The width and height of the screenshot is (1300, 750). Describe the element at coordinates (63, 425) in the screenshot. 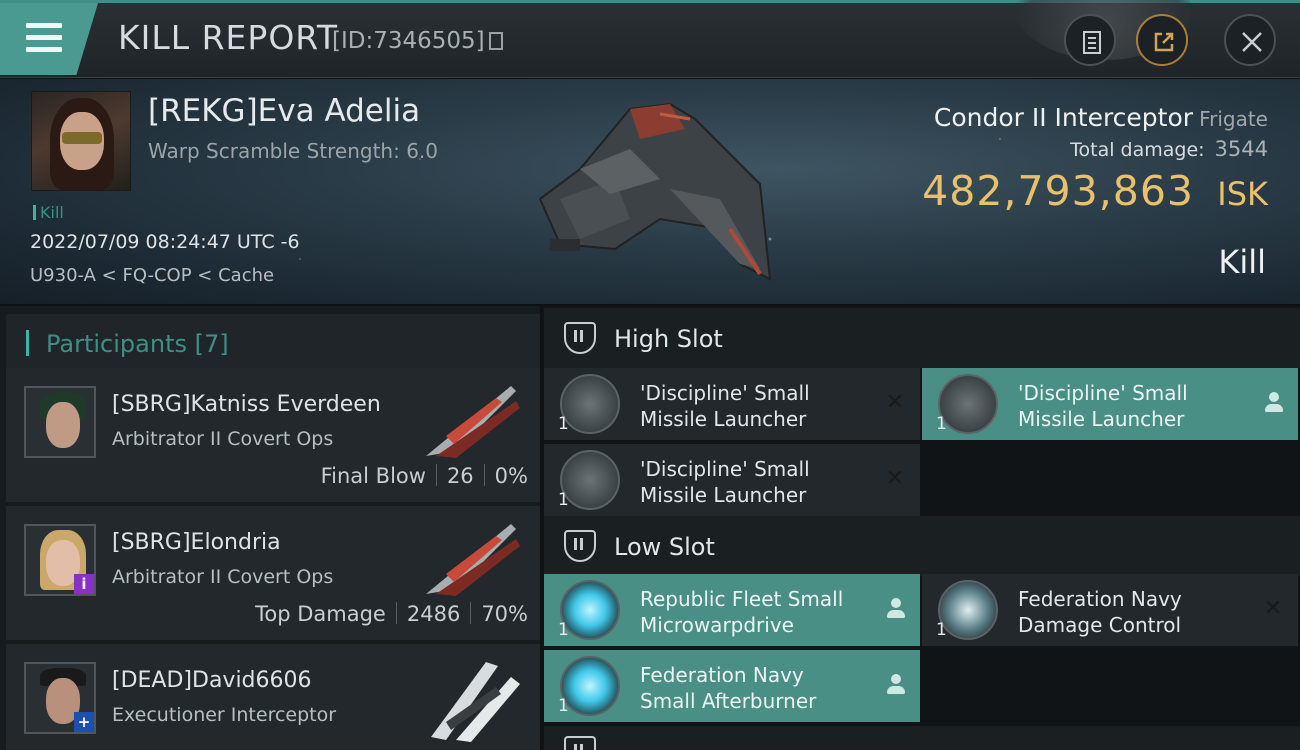

I see `avatar-face` at that location.